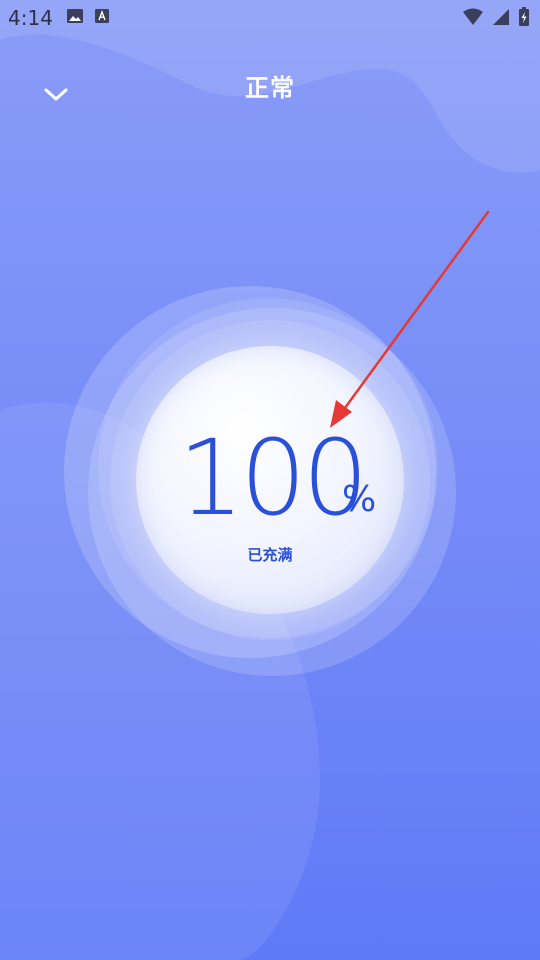 The width and height of the screenshot is (540, 960). What do you see at coordinates (473, 16) in the screenshot?
I see `wifi-icon` at bounding box center [473, 16].